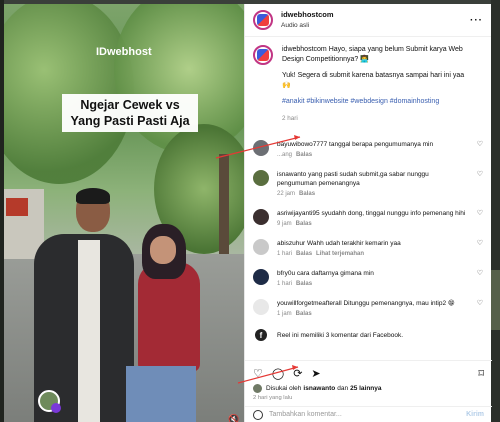 The height and width of the screenshot is (422, 500). Describe the element at coordinates (286, 194) in the screenshot. I see `comment-time: 22 jam` at that location.